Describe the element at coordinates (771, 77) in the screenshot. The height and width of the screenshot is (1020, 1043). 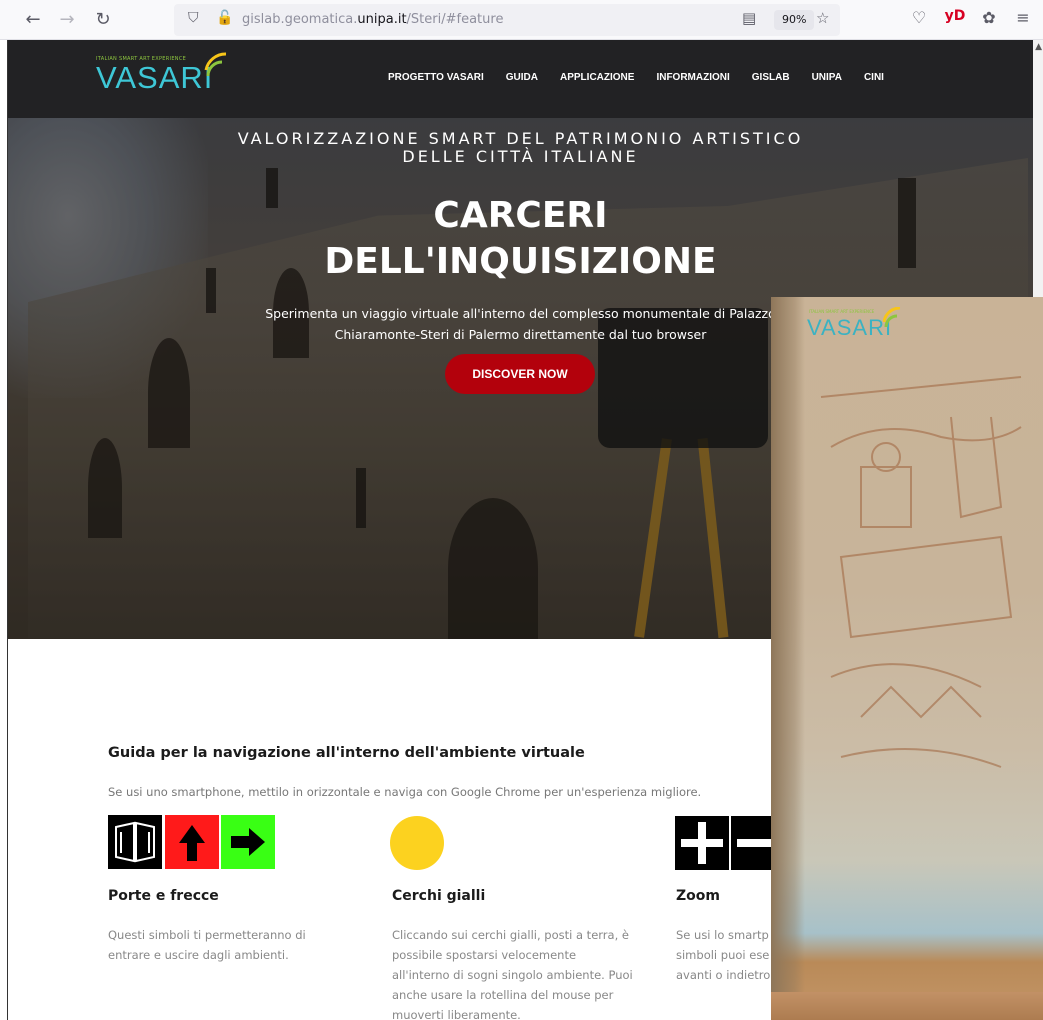
I see `nav-item-gislab: GISLAB` at that location.